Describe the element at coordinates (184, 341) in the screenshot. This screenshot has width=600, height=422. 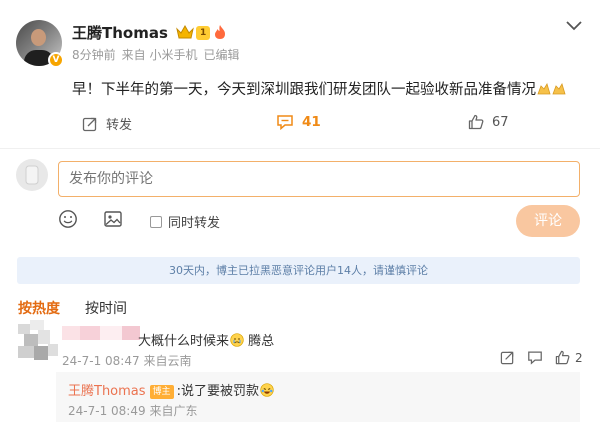
I see `comment-body: 大概什么时候来` at that location.